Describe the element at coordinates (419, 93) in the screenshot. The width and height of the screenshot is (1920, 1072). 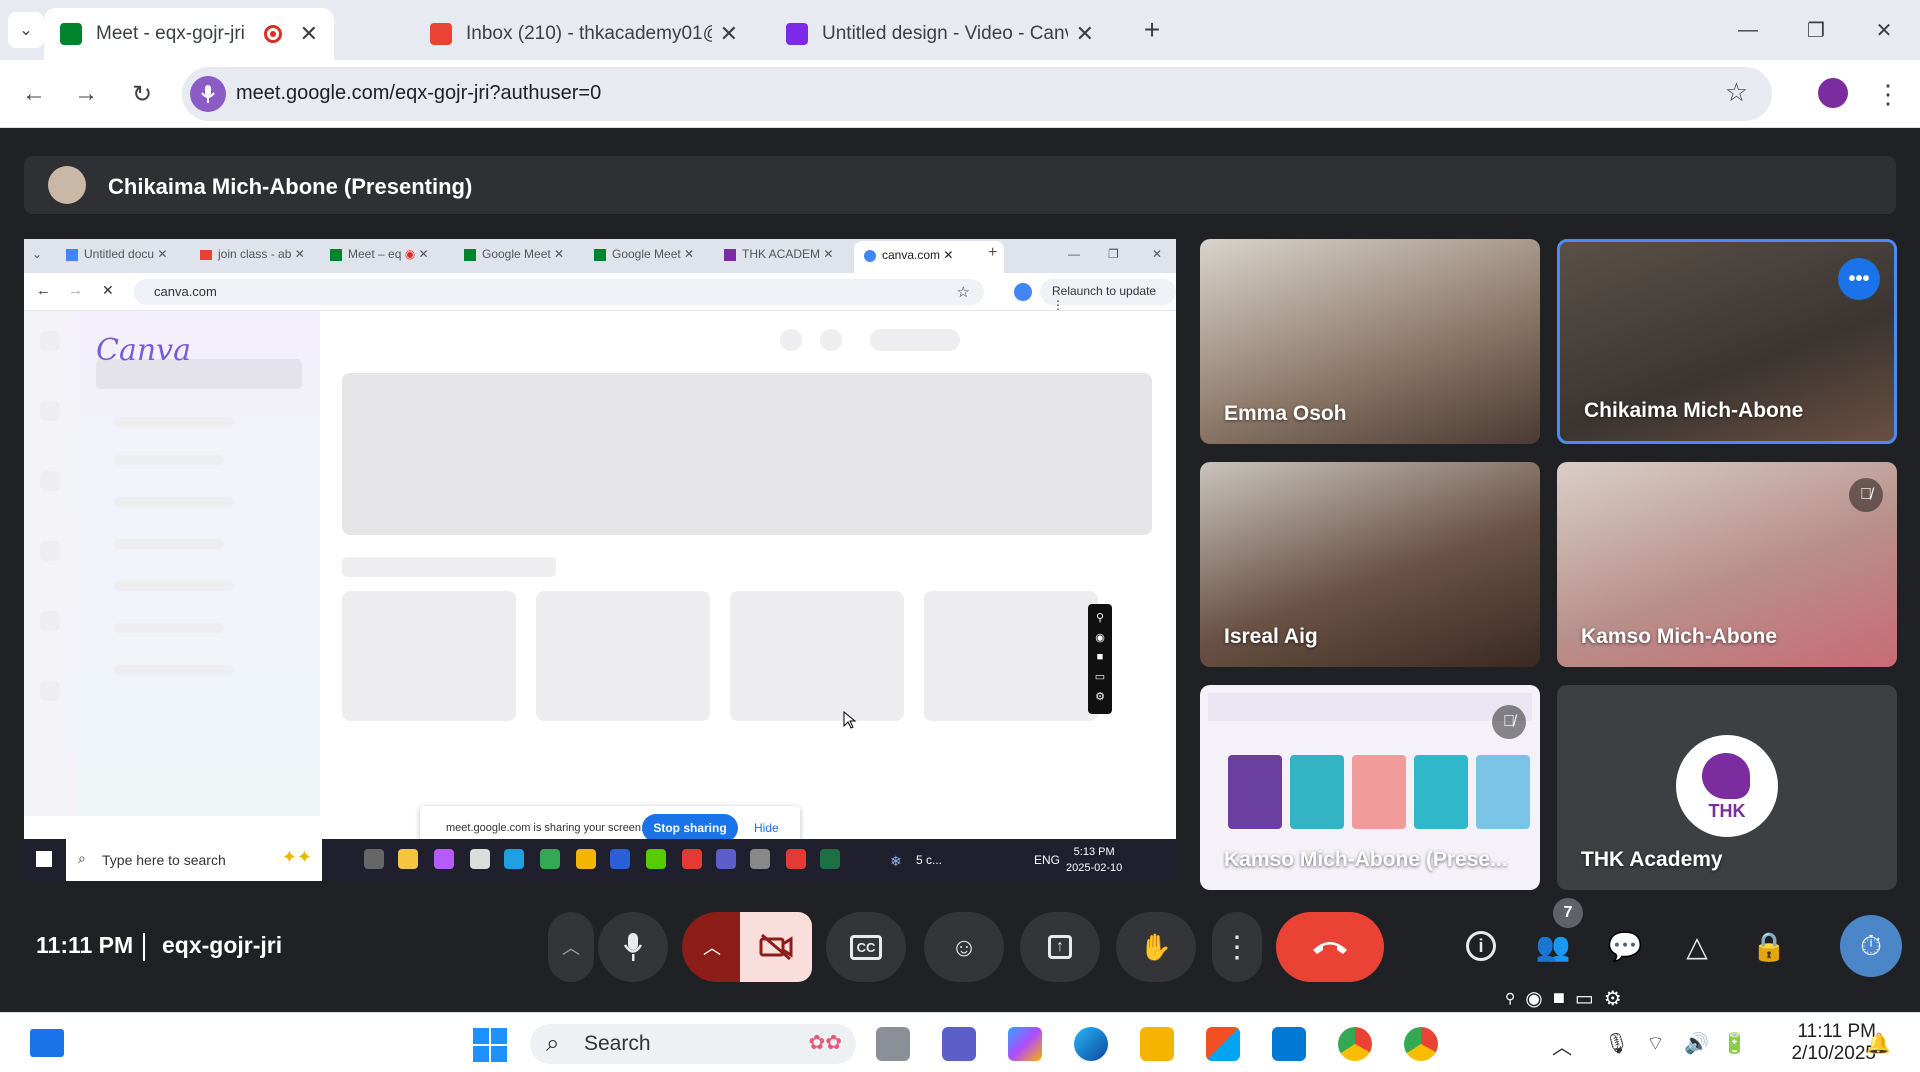
I see `url-text: meet.google.com/eqx-gojr-jri?authuser=0` at that location.